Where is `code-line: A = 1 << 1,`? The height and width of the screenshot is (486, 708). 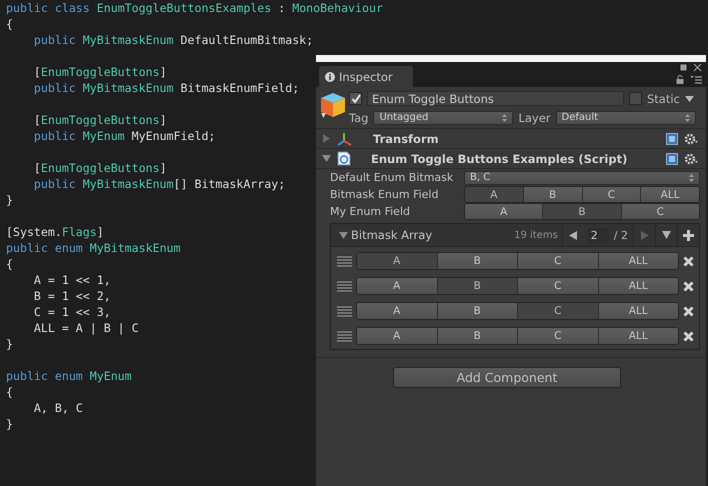 code-line: A = 1 << 1, is located at coordinates (71, 280).